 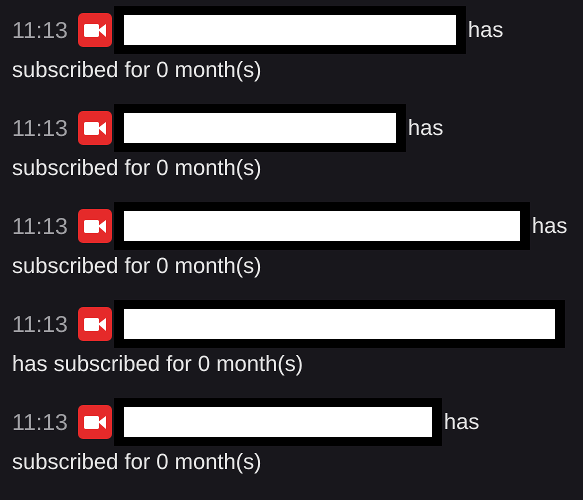 I want to click on message-text: has subscribed for 0 month(s), so click(x=158, y=364).